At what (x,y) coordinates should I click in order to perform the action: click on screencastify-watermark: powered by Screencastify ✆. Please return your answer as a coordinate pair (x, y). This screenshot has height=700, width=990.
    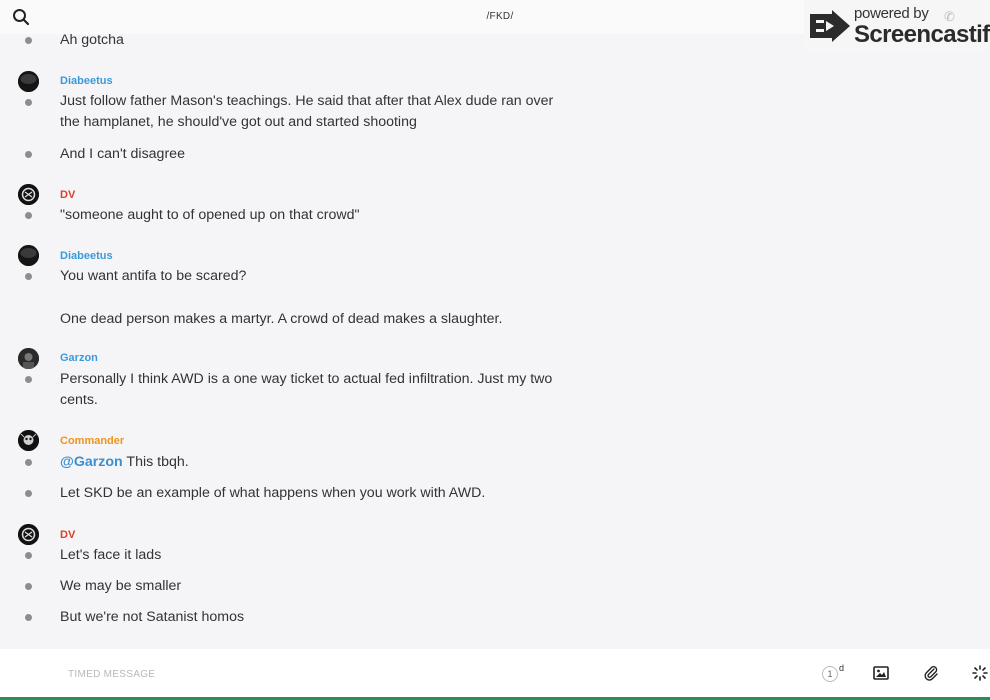
    Looking at the image, I should click on (897, 26).